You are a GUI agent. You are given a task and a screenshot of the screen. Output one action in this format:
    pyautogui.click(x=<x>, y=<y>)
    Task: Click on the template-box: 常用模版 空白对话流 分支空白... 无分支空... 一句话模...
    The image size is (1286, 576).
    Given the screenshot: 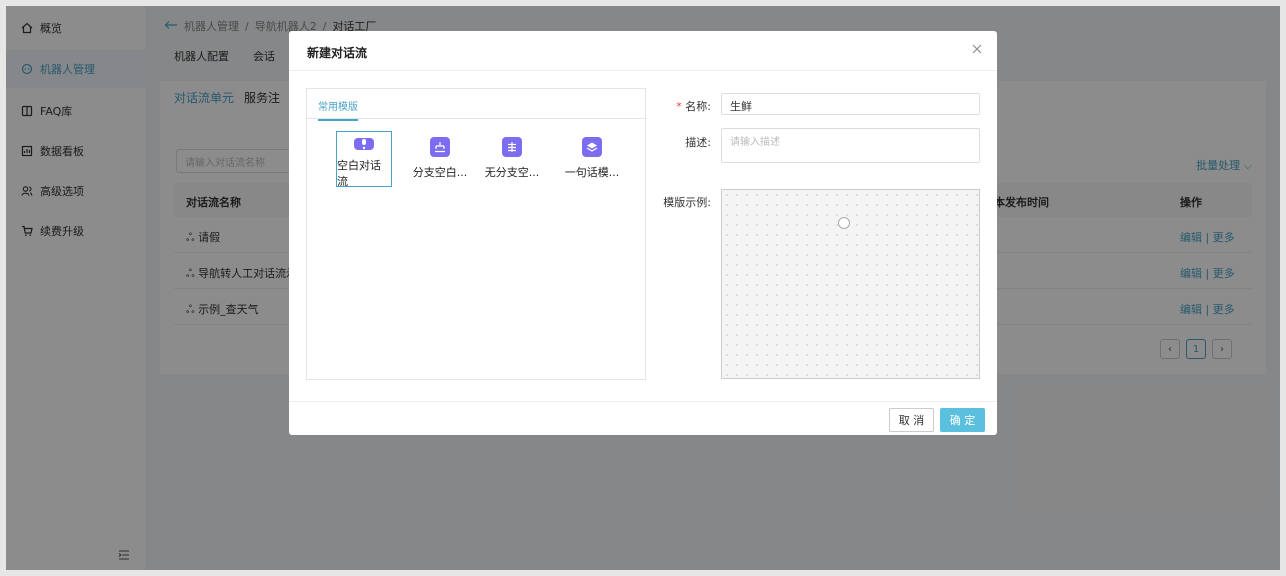 What is the action you would take?
    pyautogui.click(x=476, y=234)
    